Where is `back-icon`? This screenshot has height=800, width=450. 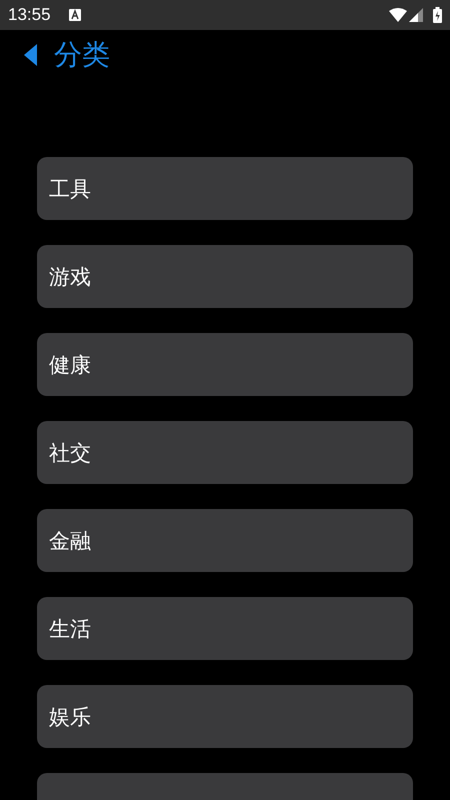 back-icon is located at coordinates (30, 55).